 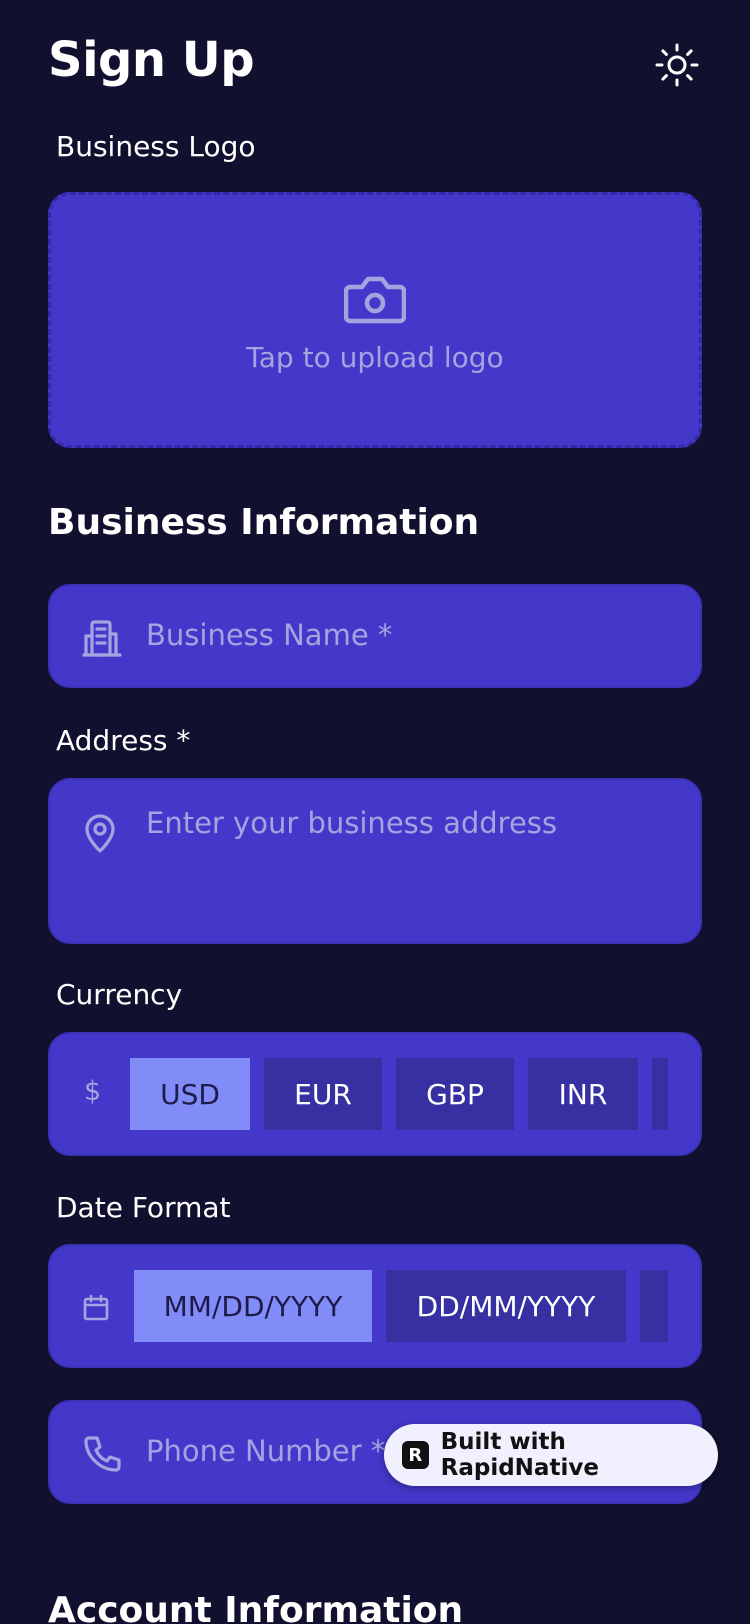 I want to click on date-format-option-mdy: MM/DD/YYYY, so click(x=253, y=1306).